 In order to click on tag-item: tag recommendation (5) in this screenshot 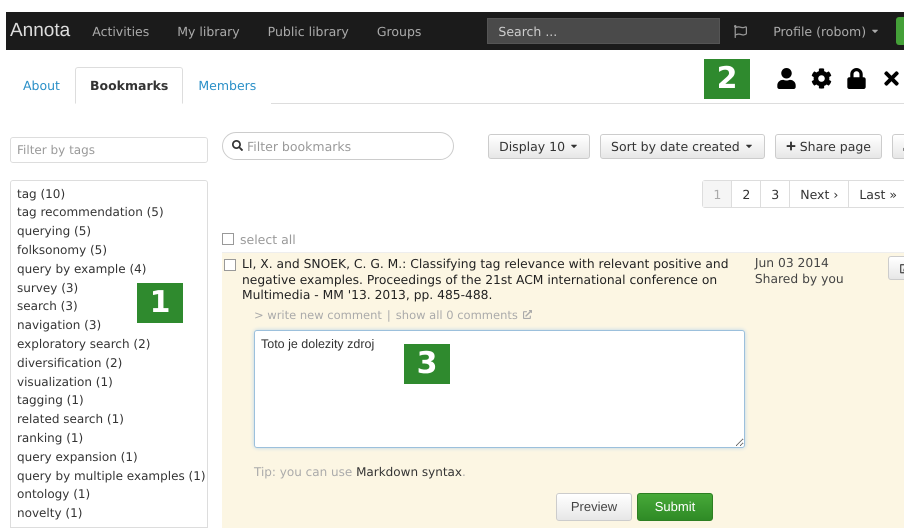, I will do `click(90, 212)`.